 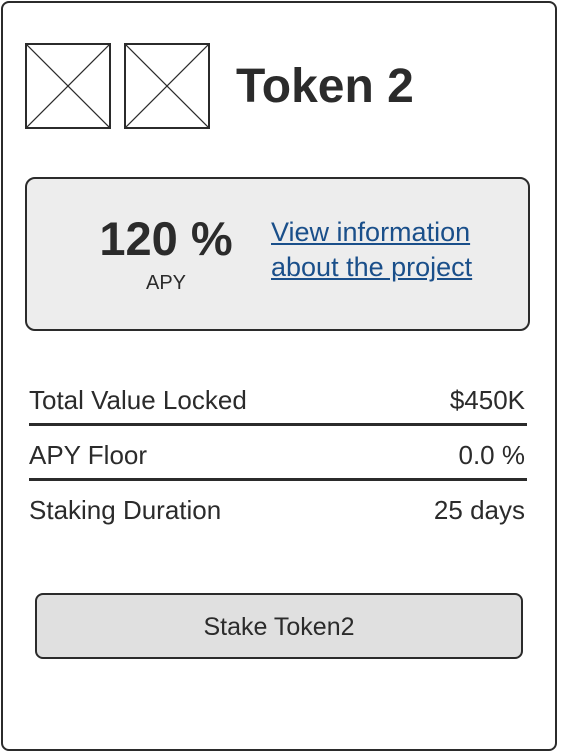 I want to click on stake-button: Stake Token2, so click(x=279, y=626).